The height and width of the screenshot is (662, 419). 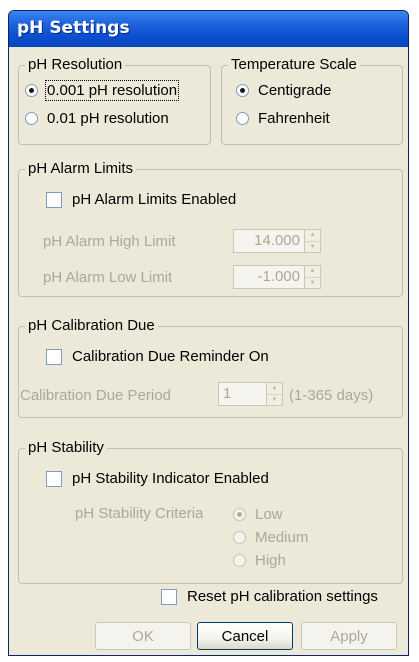 I want to click on resolution-0001-radio, so click(x=31, y=90).